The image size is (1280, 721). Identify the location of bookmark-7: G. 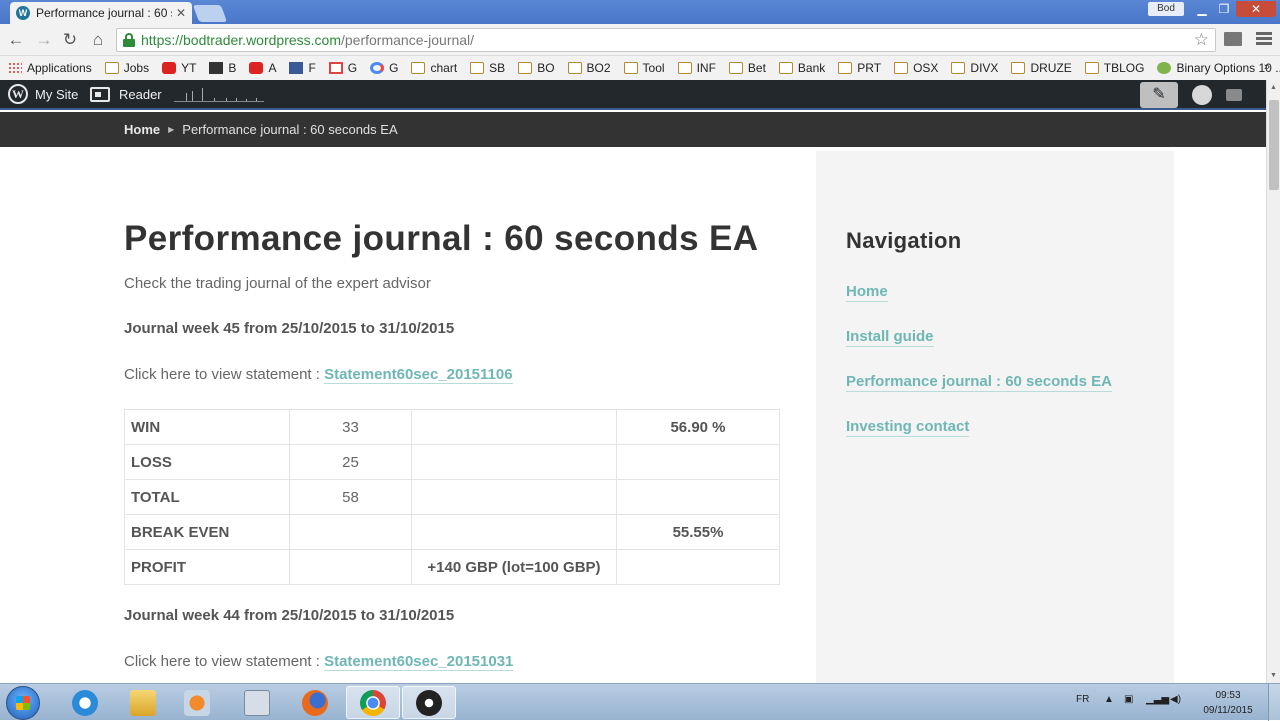
(384, 68).